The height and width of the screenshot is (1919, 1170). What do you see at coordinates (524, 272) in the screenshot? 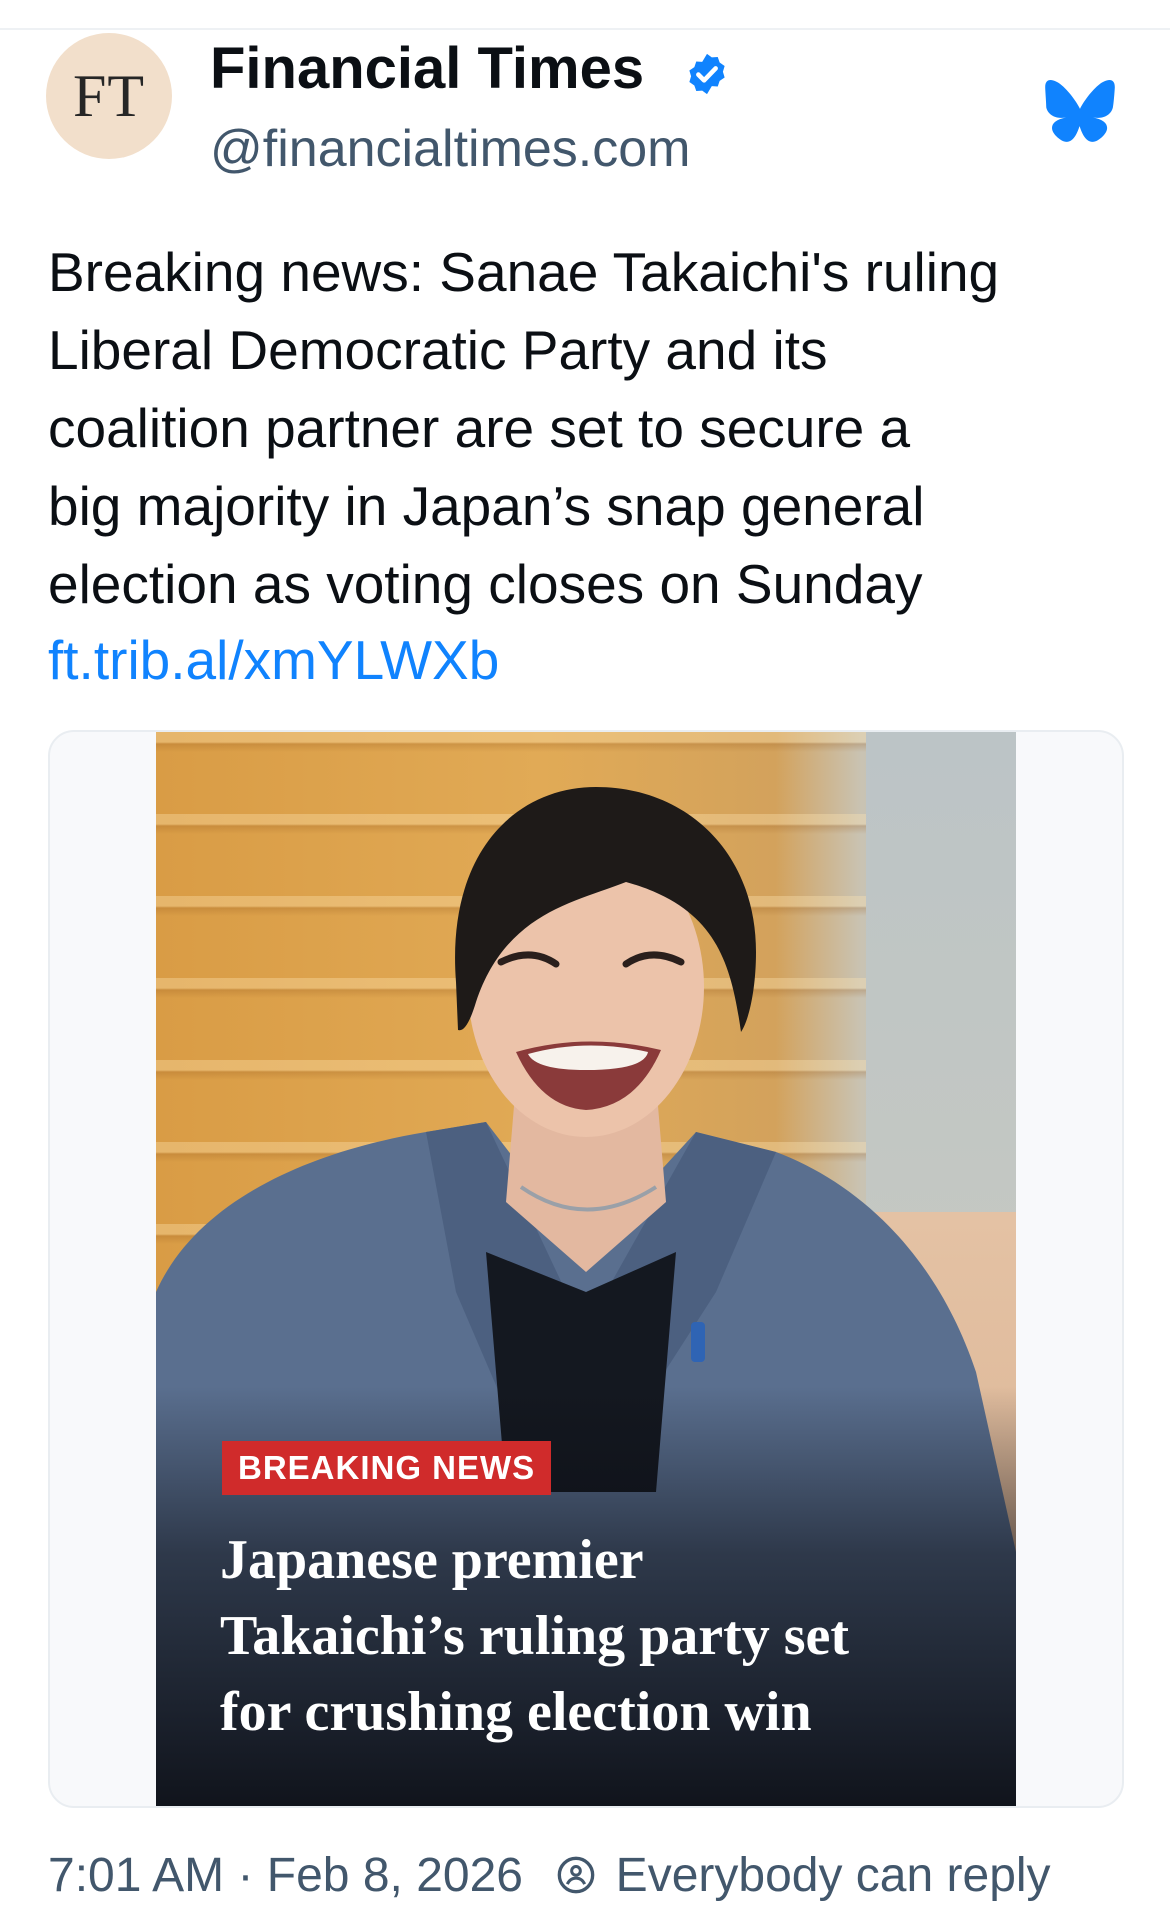
I see `post-text-line: Breaking news: Sanae Takaichi's ruling` at bounding box center [524, 272].